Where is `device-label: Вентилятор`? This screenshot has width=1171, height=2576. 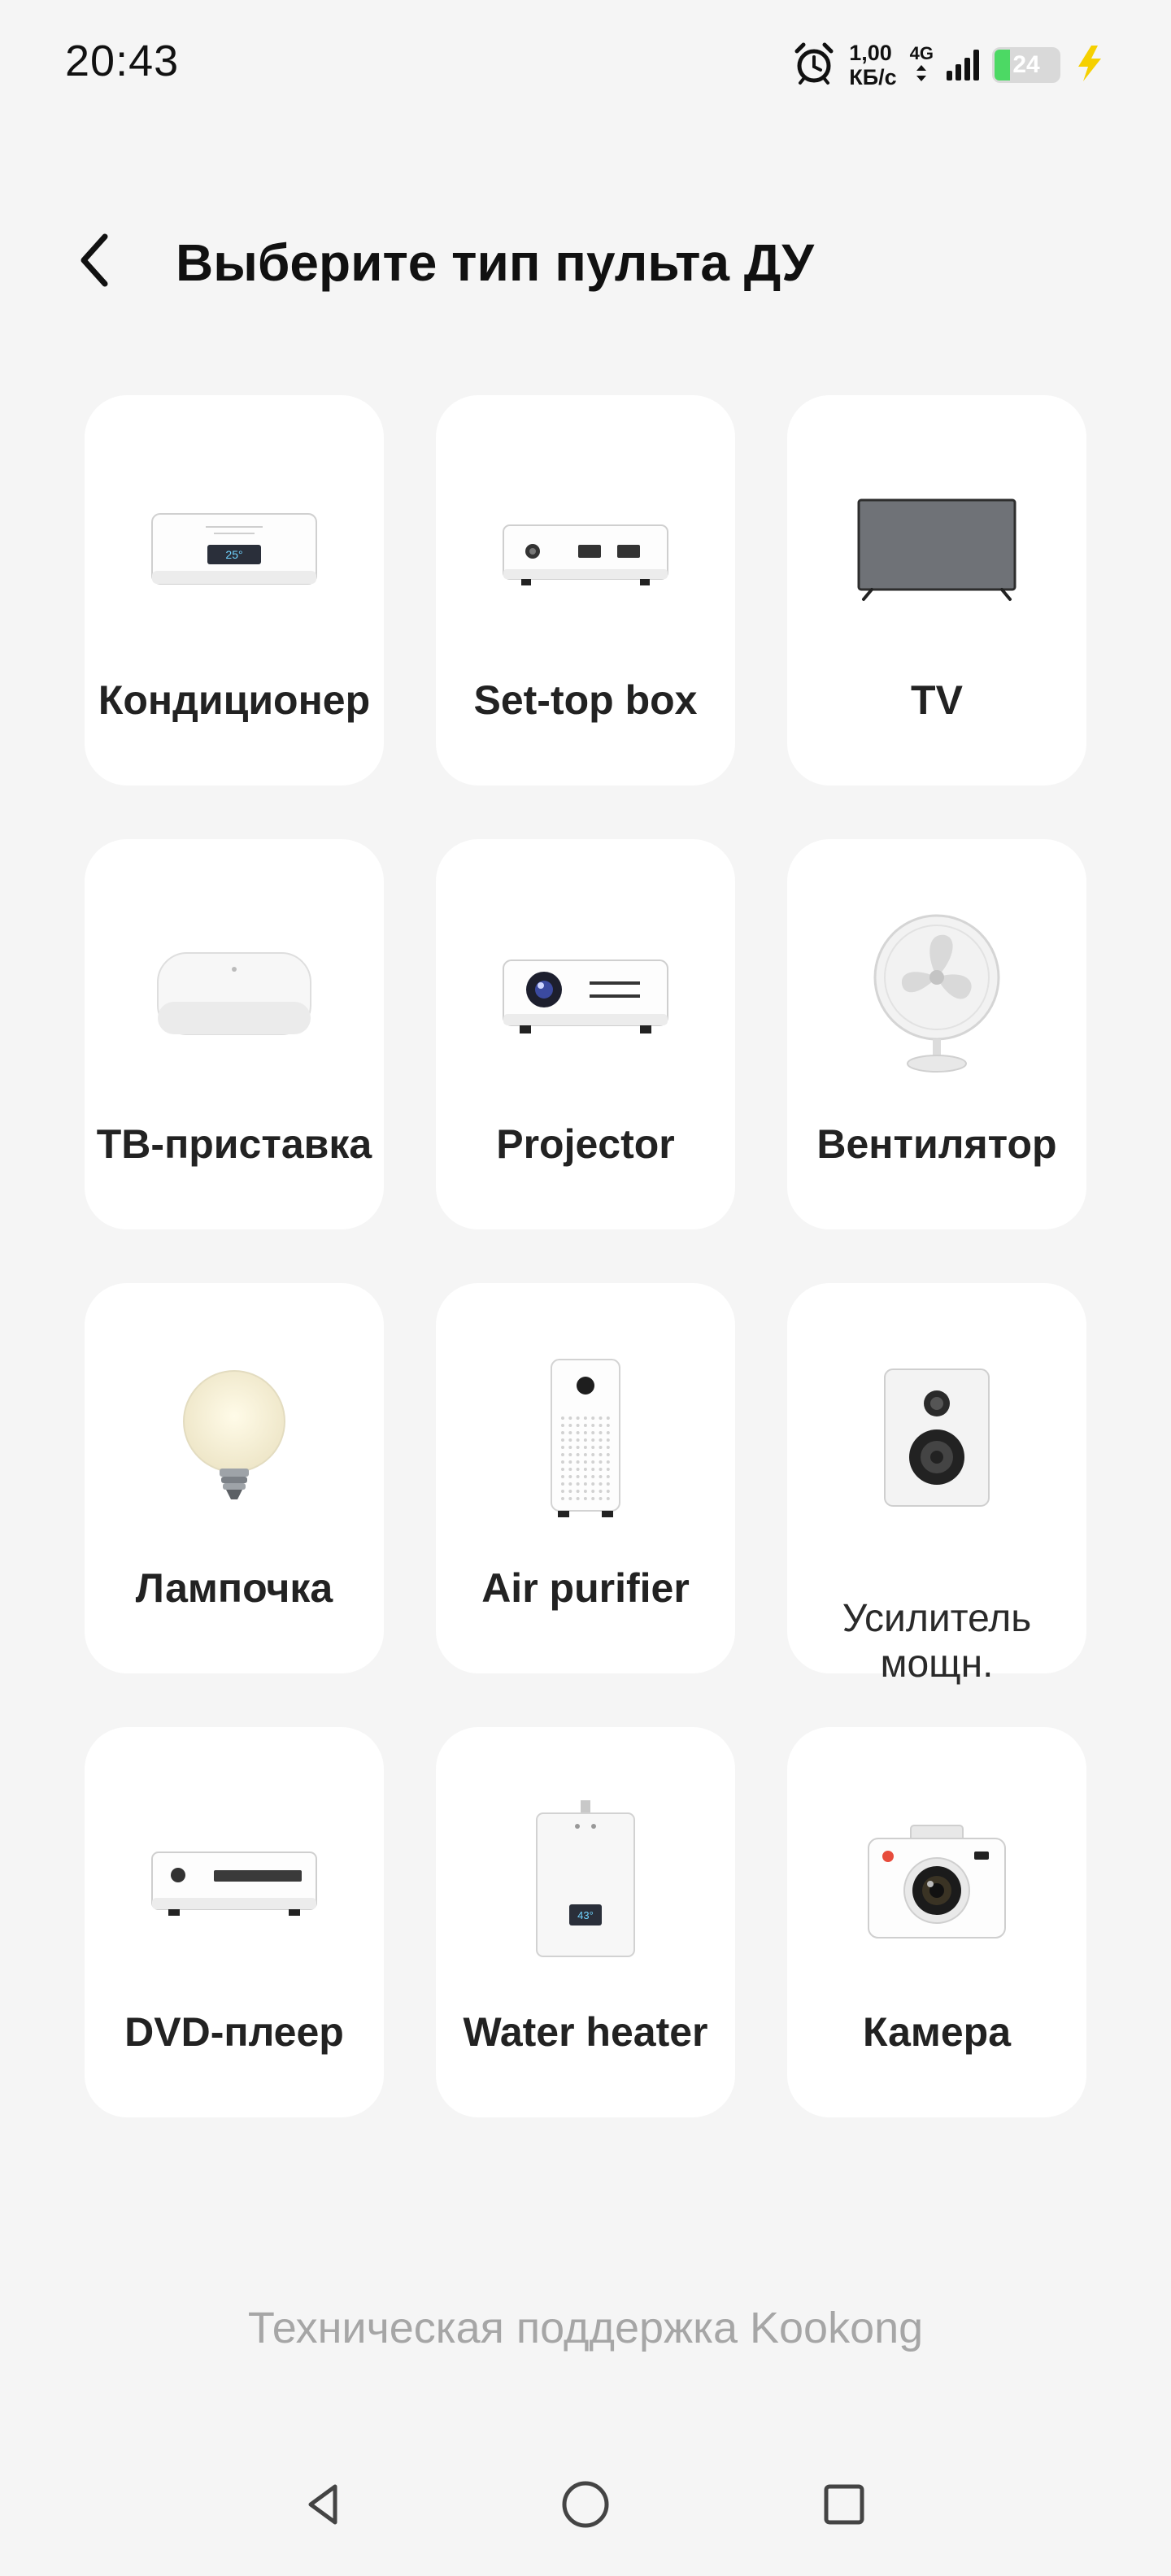
device-label: Вентилятор is located at coordinates (936, 1144).